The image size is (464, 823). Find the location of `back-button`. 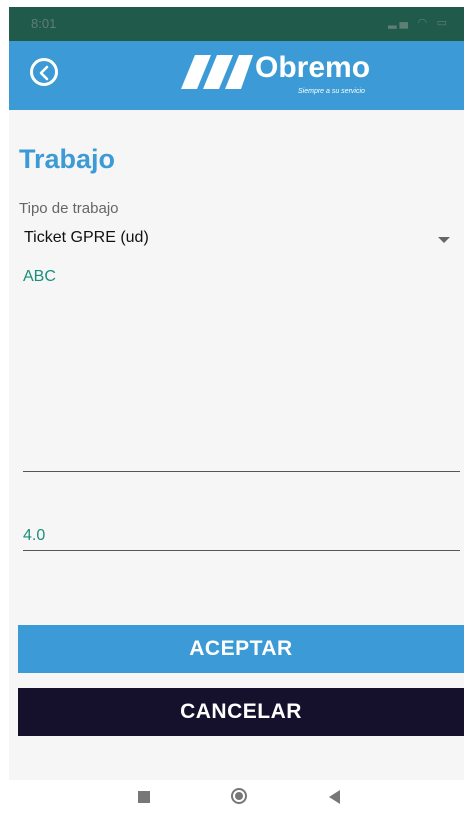

back-button is located at coordinates (44, 72).